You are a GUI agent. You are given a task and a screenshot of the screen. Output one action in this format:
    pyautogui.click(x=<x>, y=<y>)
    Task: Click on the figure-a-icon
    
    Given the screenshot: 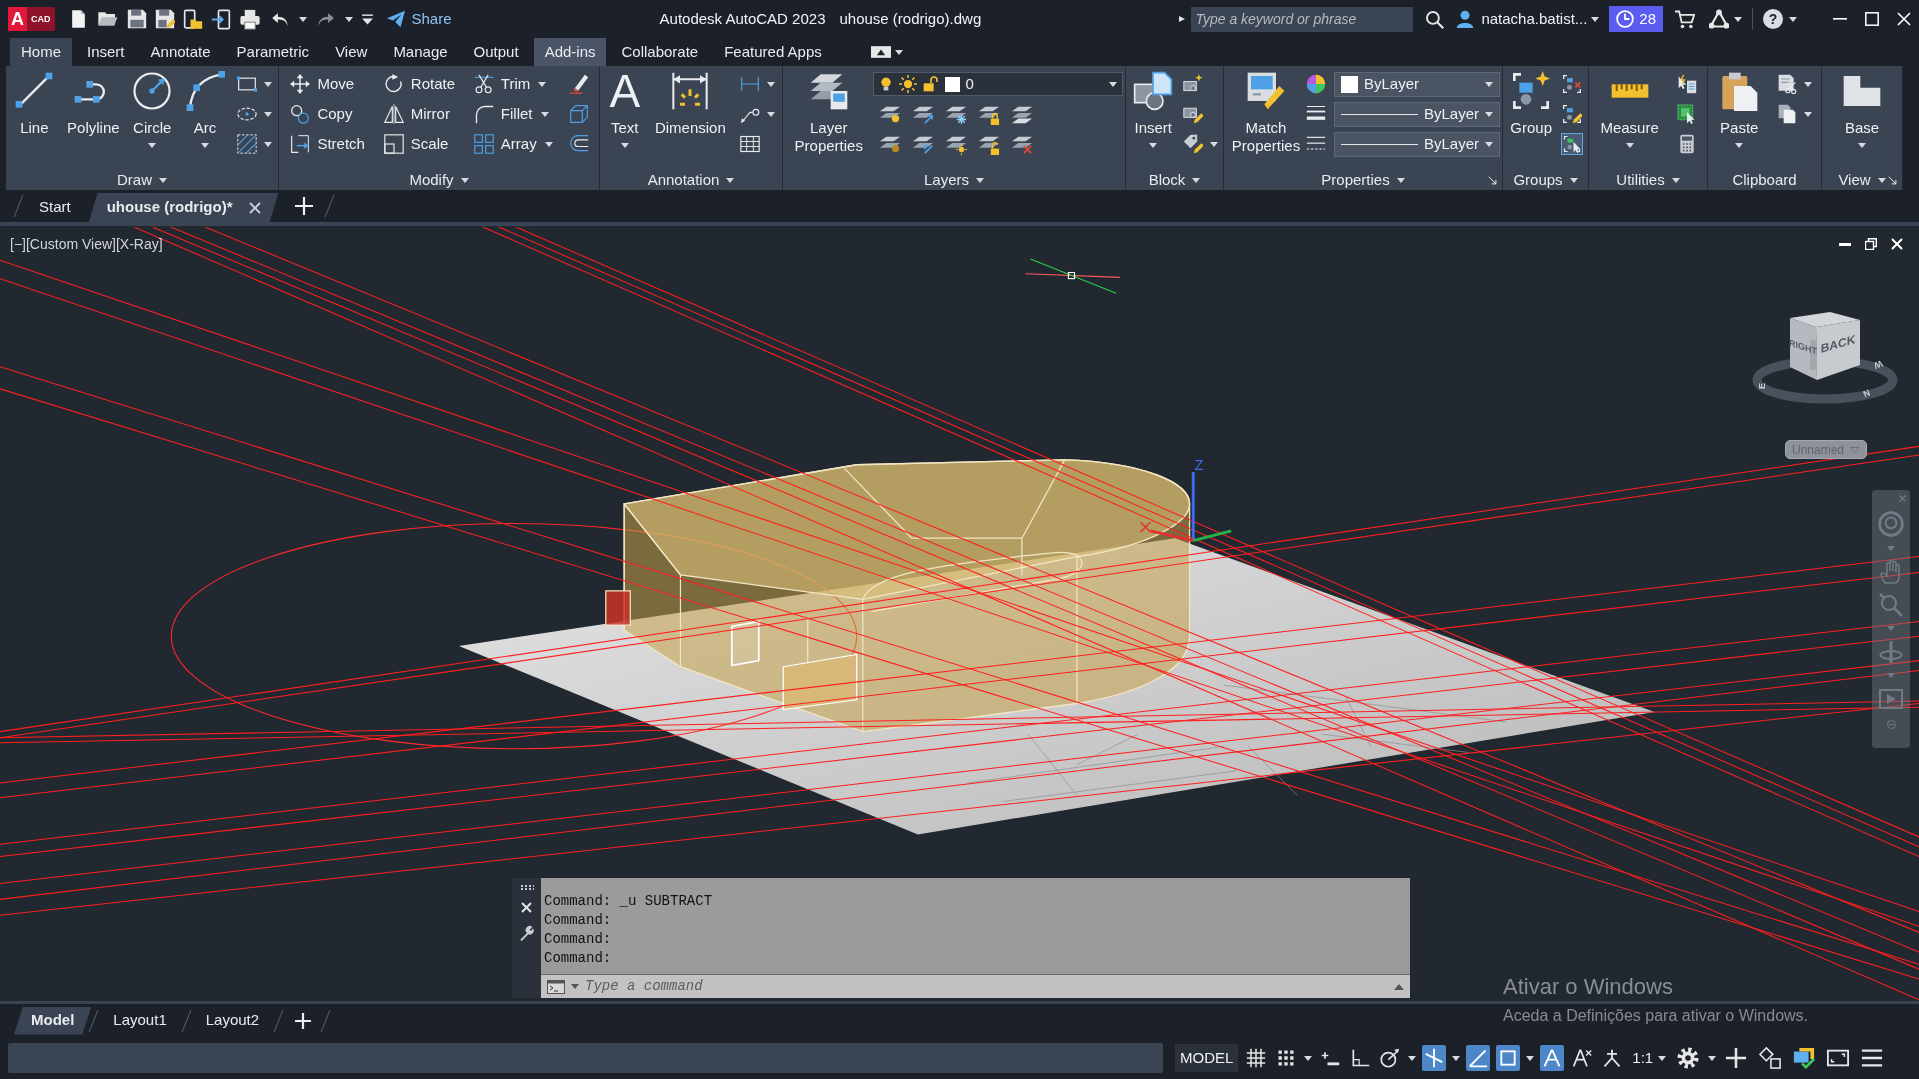 What is the action you would take?
    pyautogui.click(x=1552, y=1058)
    